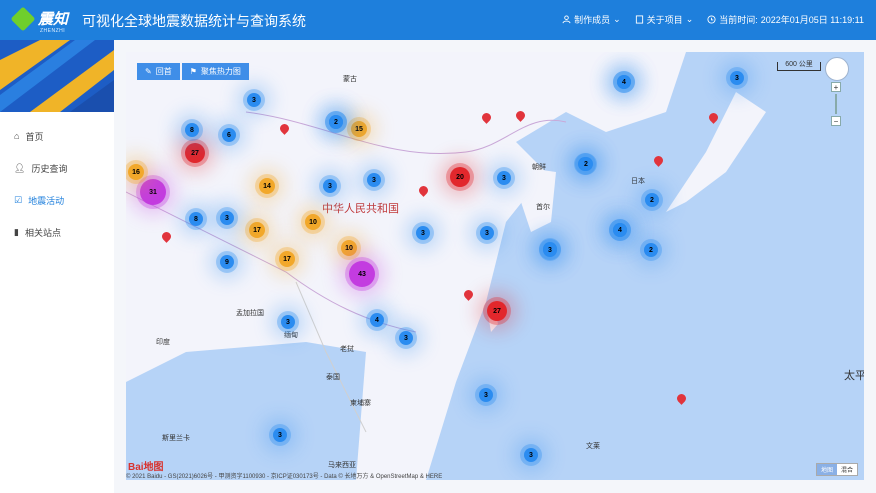 Image resolution: width=876 pixels, height=493 pixels. I want to click on members-label: 制作成员, so click(592, 20).